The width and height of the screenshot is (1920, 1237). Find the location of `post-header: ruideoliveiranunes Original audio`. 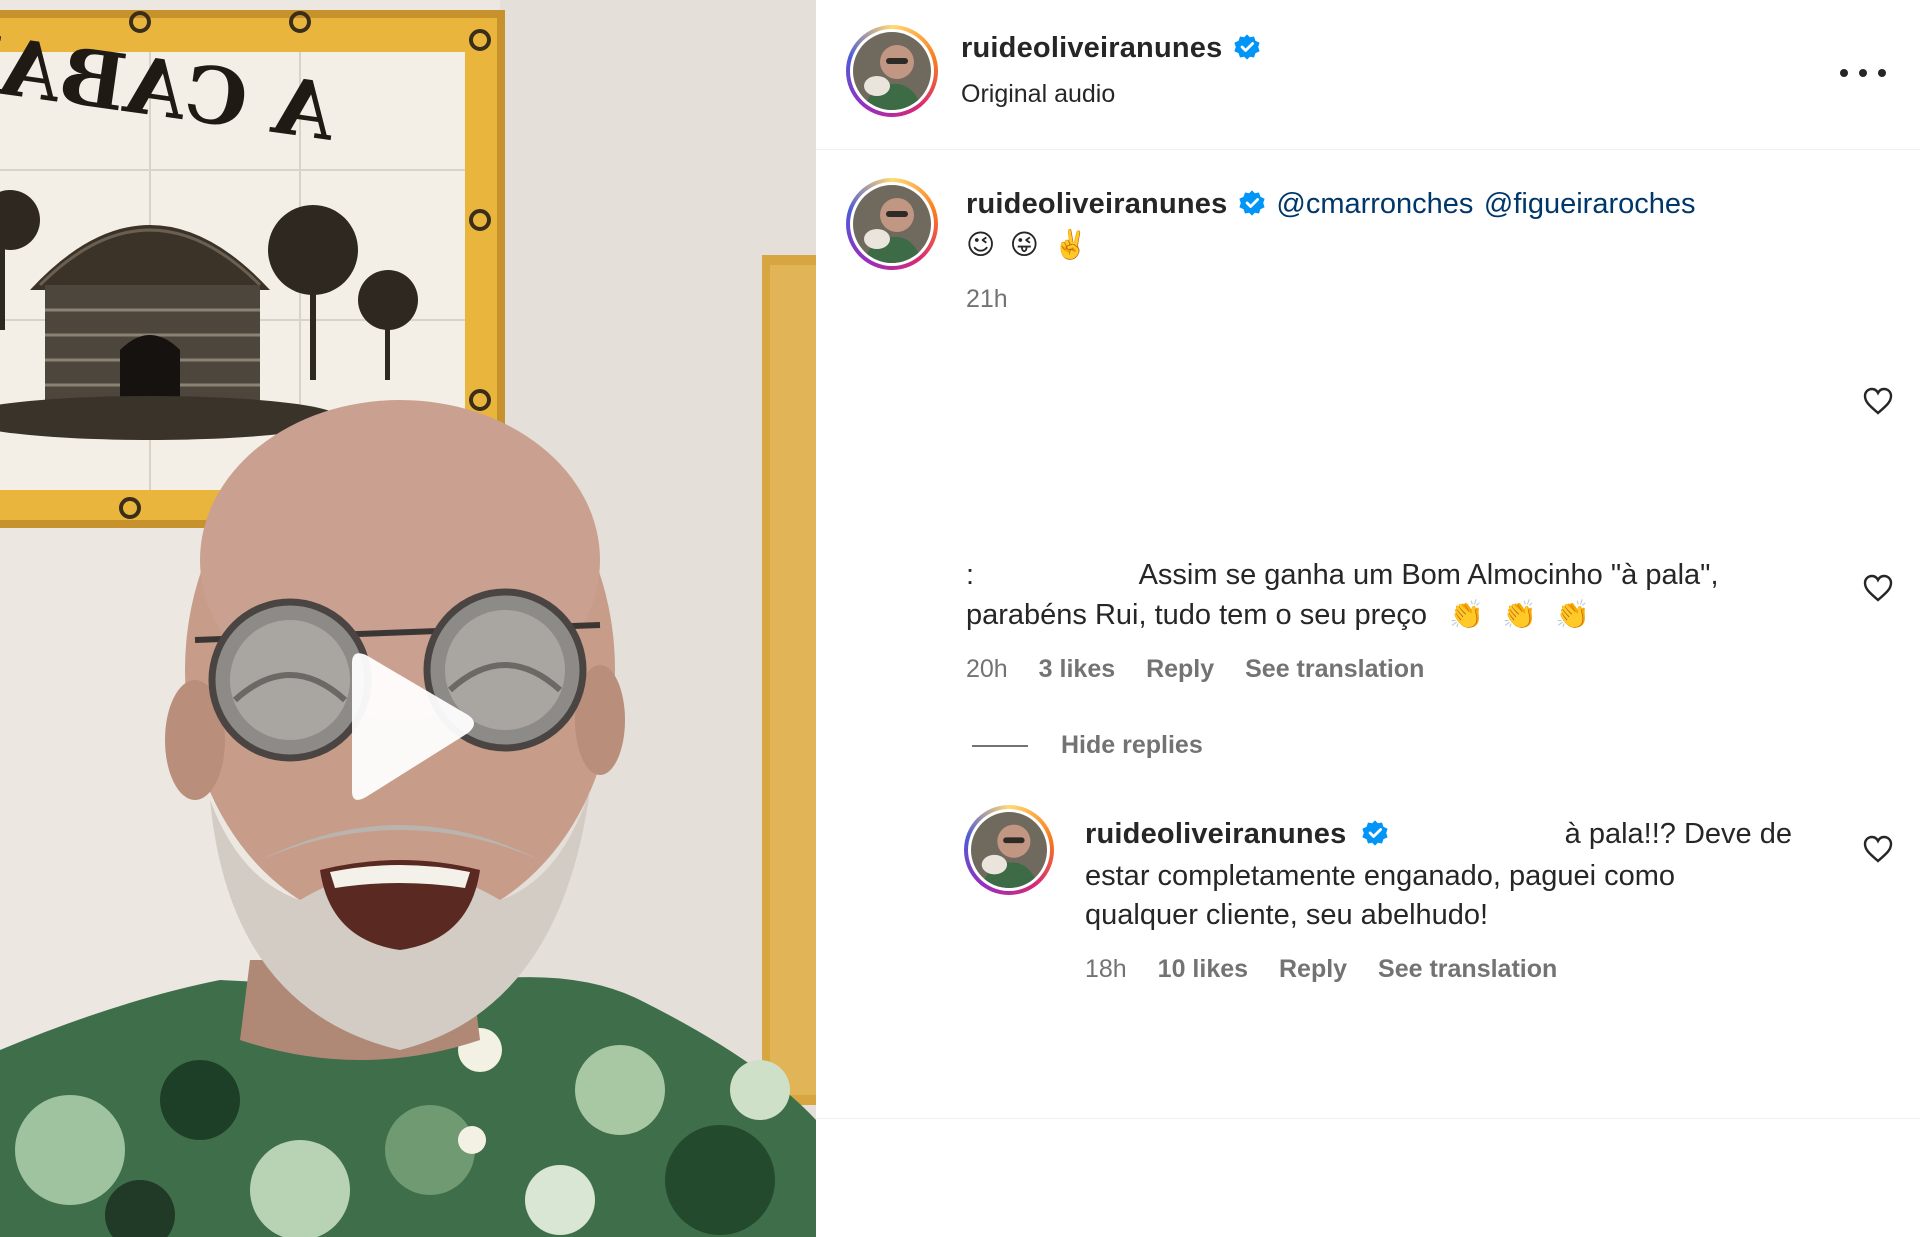

post-header: ruideoliveiranunes Original audio is located at coordinates (1368, 75).